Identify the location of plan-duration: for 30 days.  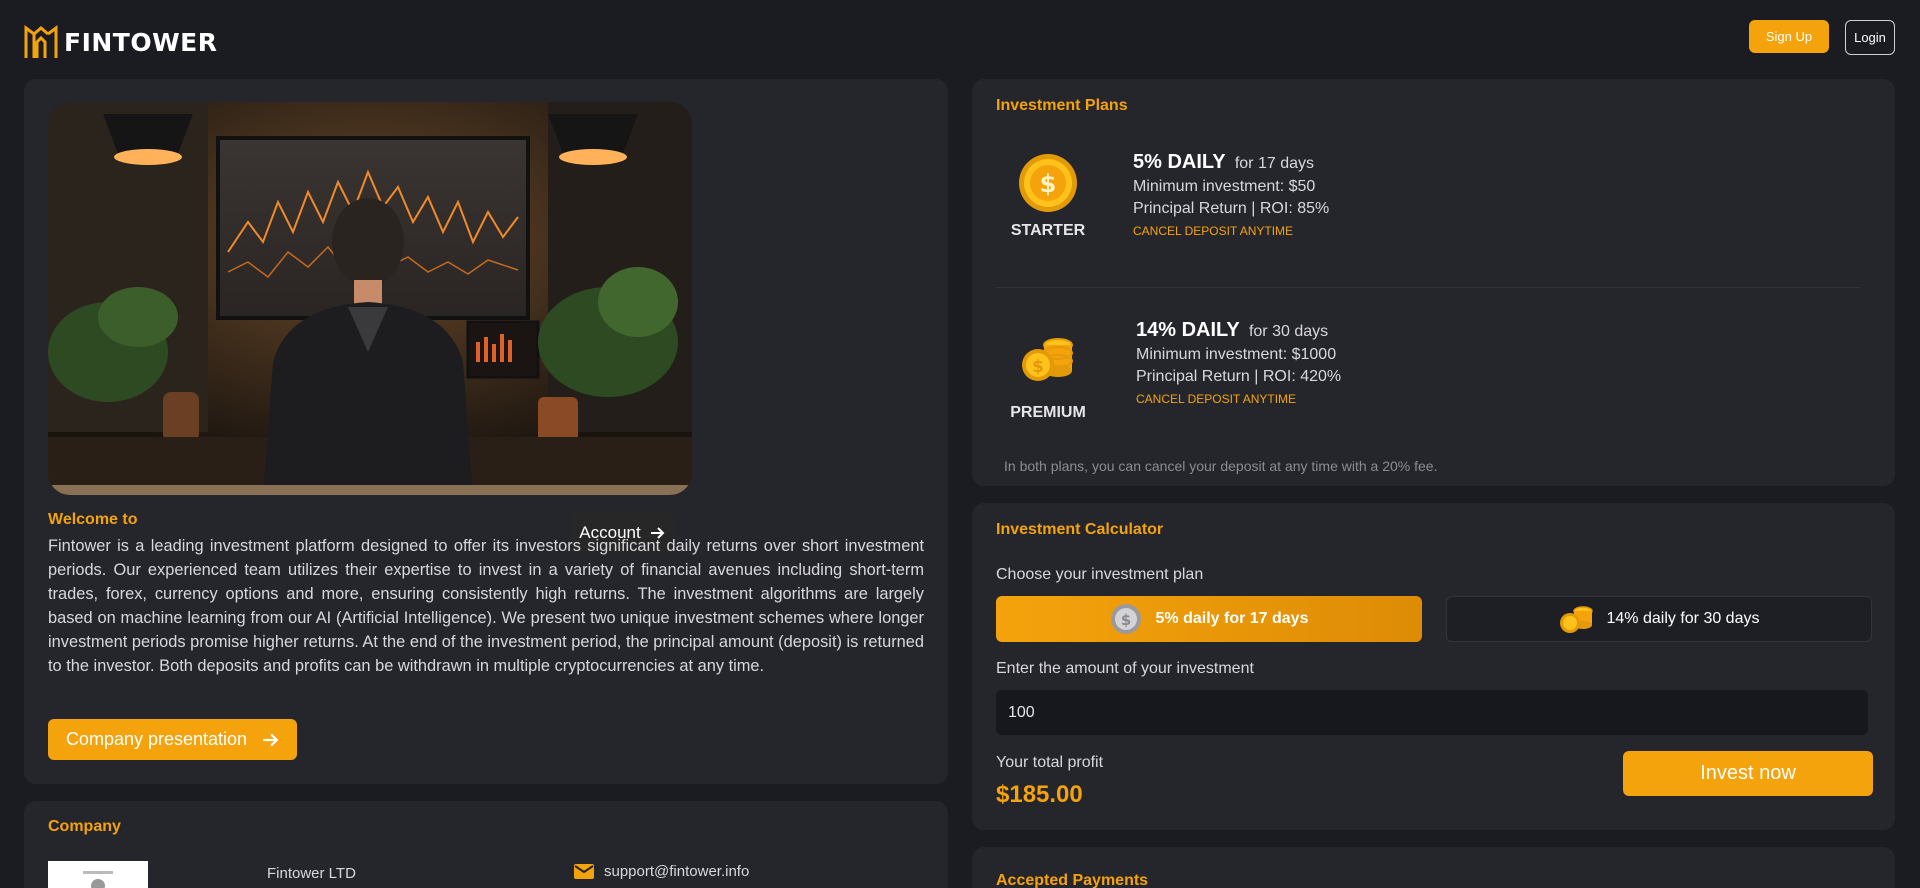
(1288, 331).